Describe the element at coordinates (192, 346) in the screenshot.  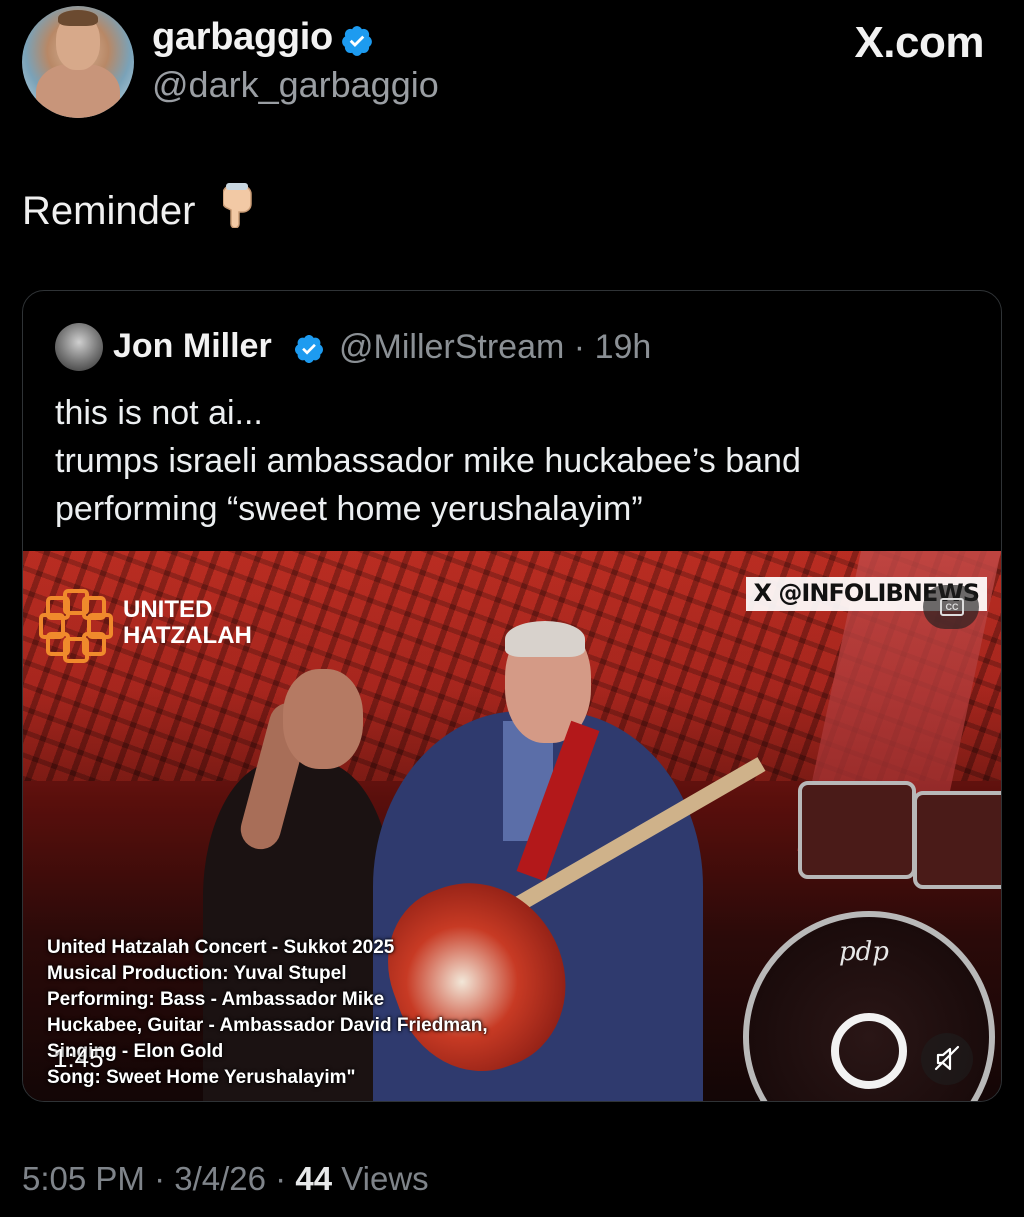
I see `quoted-author-name: Jon Miller` at that location.